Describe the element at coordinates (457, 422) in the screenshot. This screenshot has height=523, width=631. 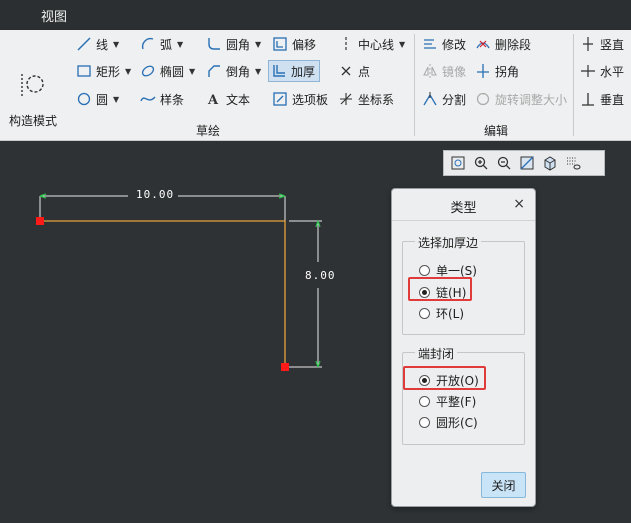
I see `radio-round-label: 圆形(C)` at that location.